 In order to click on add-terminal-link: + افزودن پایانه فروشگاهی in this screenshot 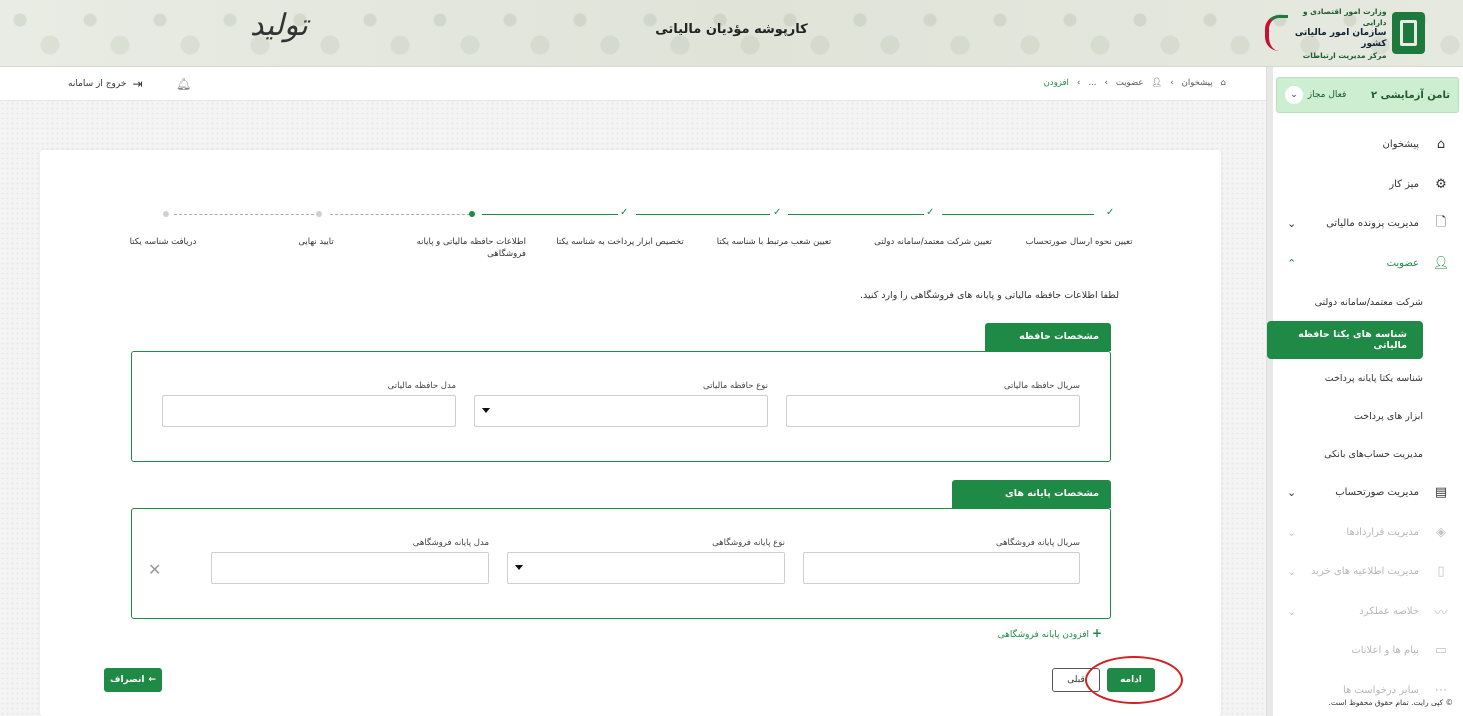, I will do `click(1050, 633)`.